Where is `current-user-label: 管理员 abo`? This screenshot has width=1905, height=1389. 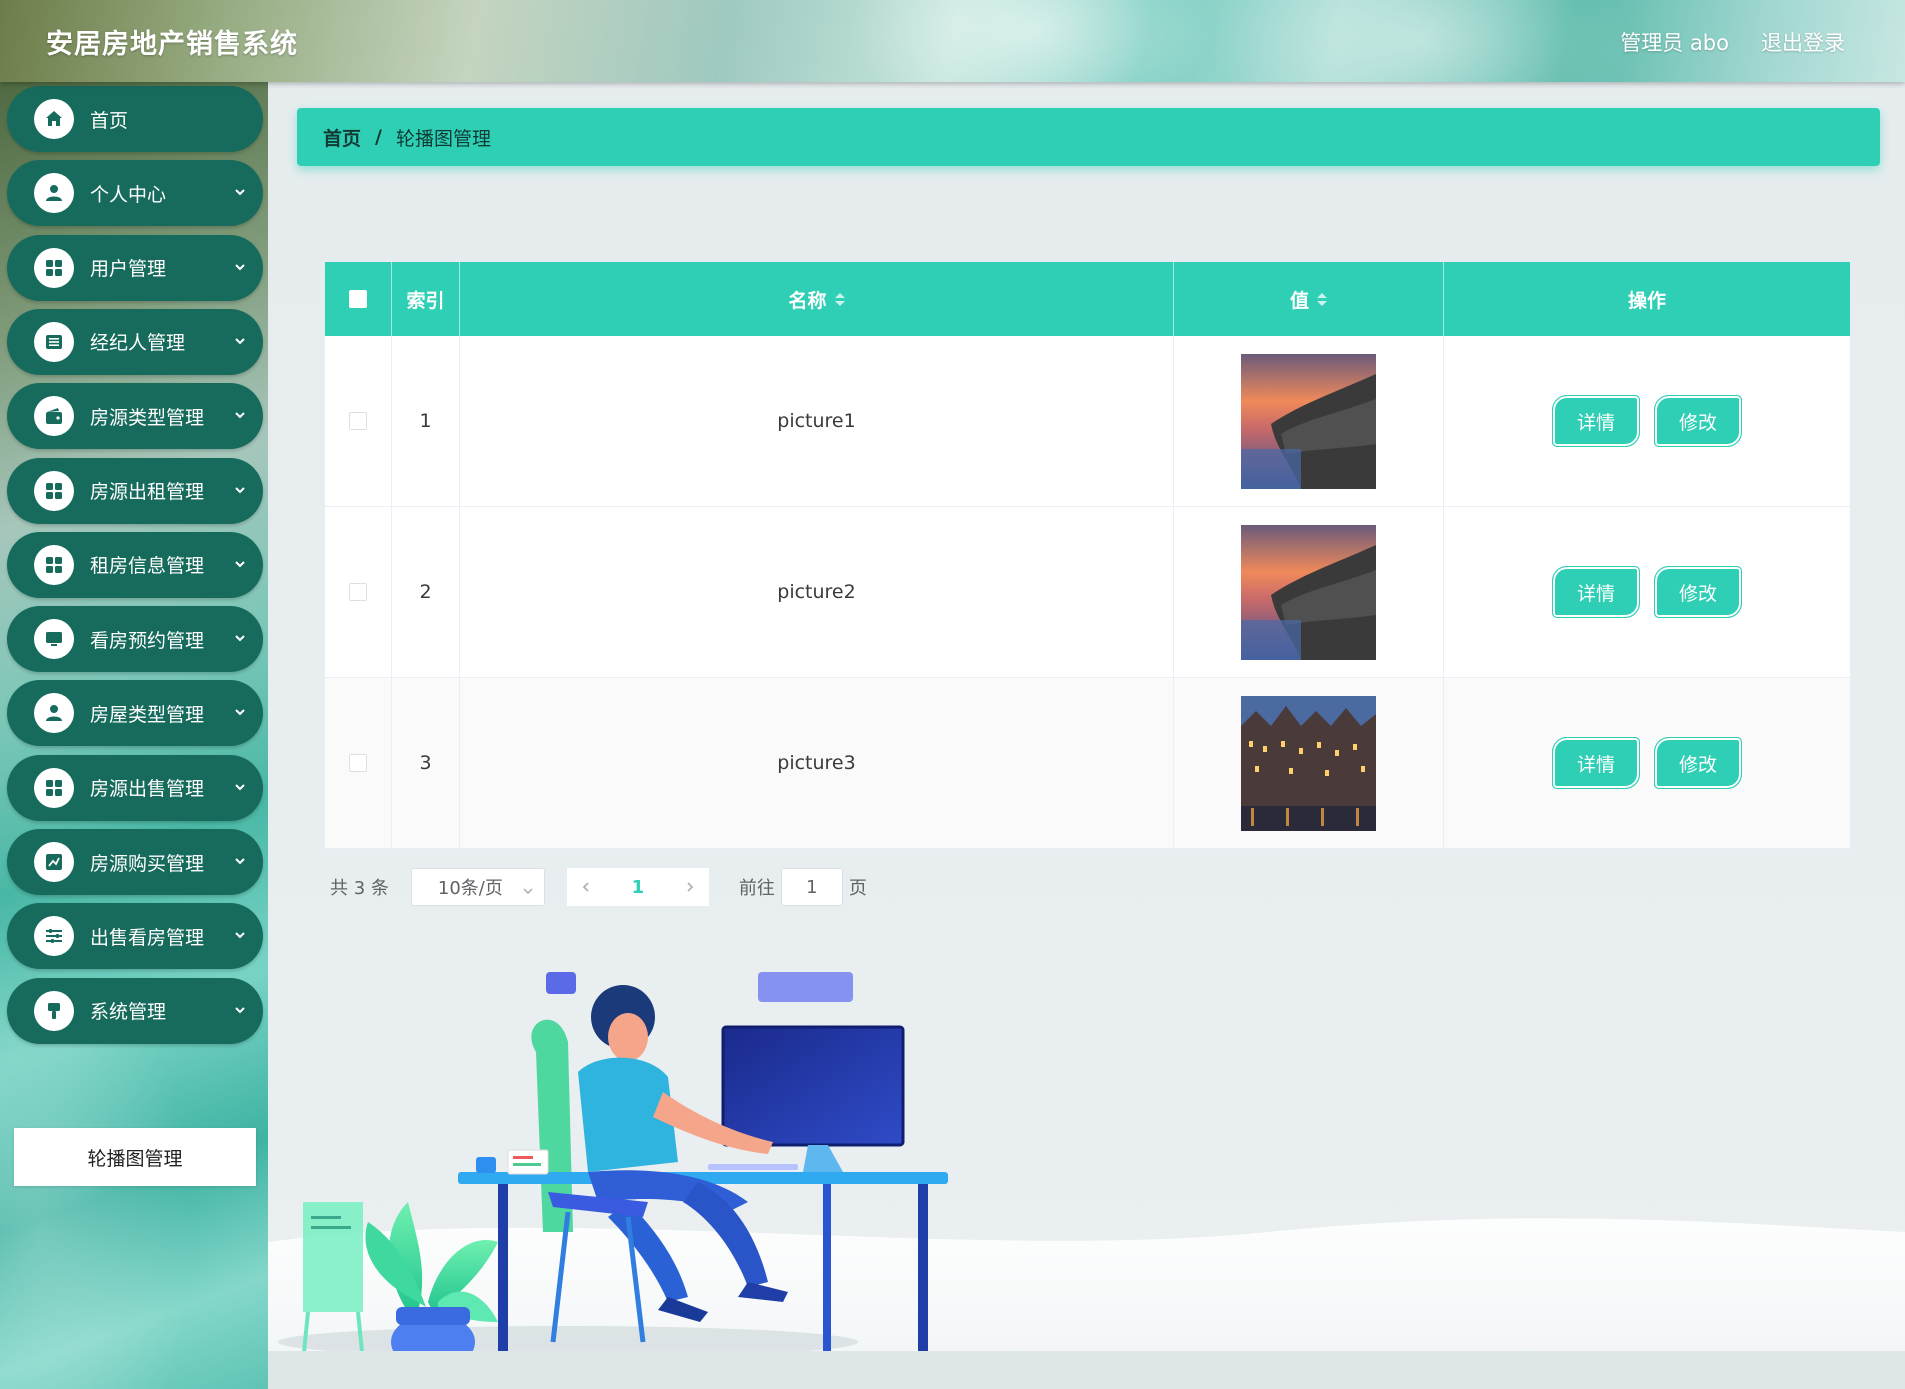
current-user-label: 管理员 abo is located at coordinates (1674, 43).